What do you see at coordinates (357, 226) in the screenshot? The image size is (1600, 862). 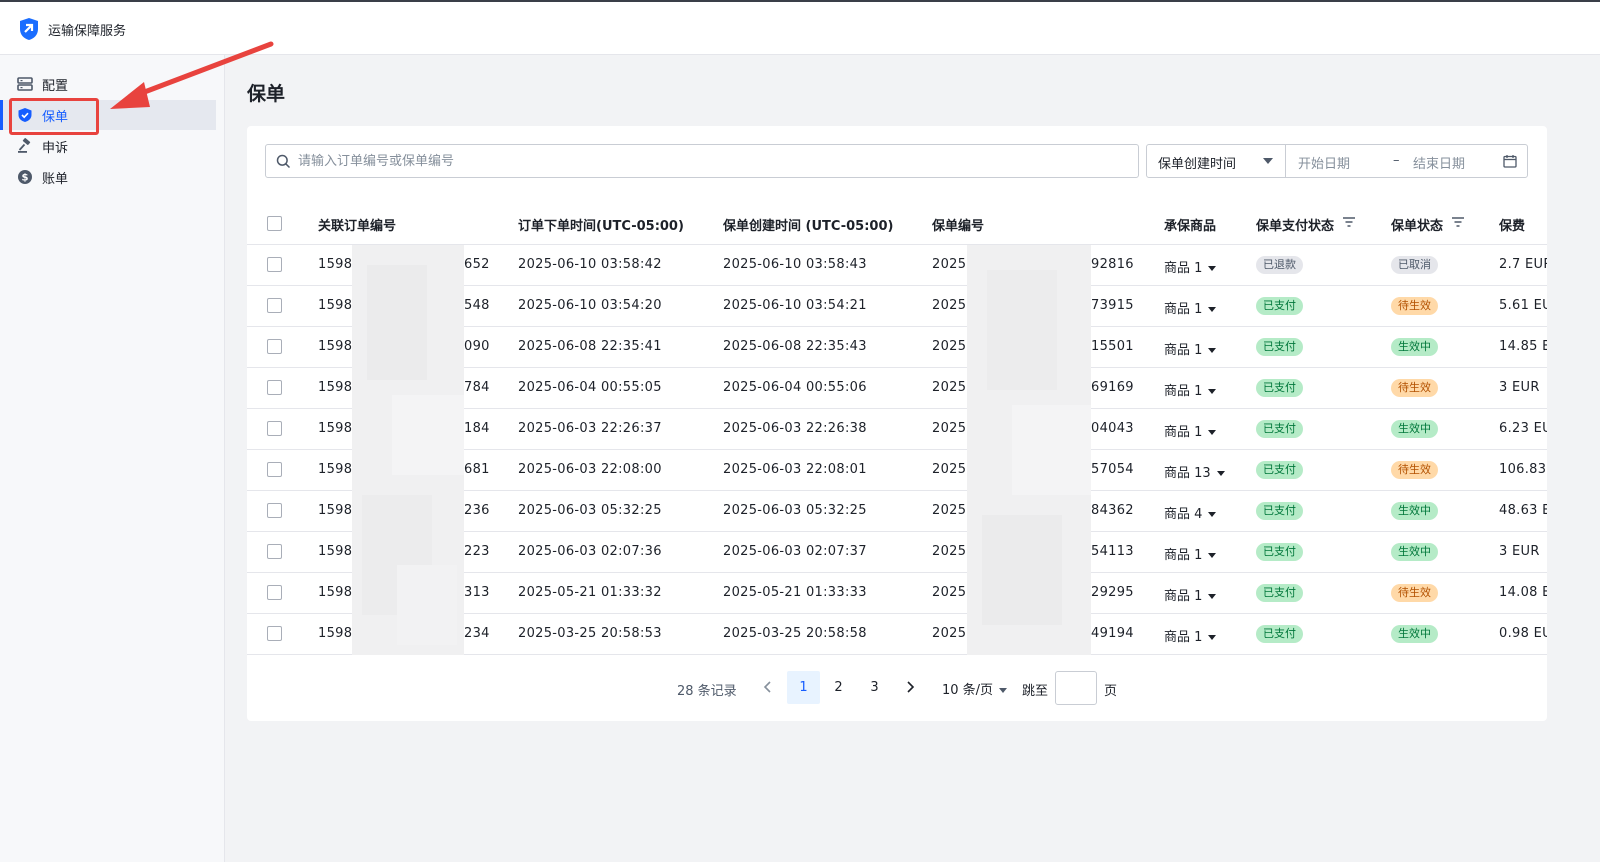 I see `col-header-order-no: 关联订单编号` at bounding box center [357, 226].